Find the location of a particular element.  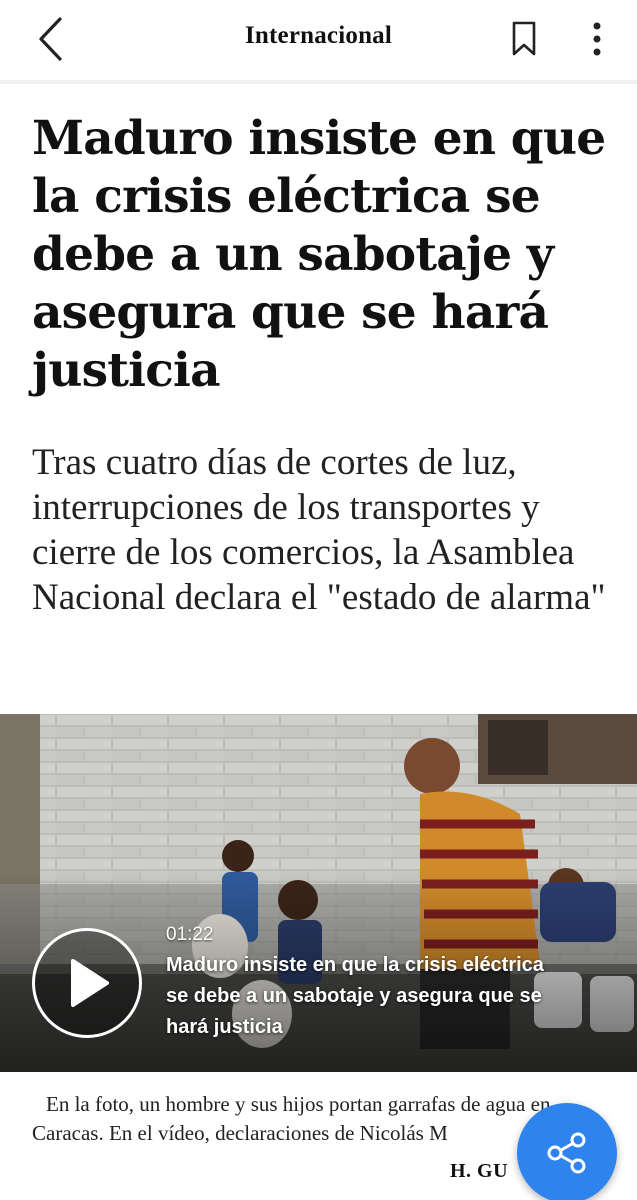

share-button is located at coordinates (567, 1151).